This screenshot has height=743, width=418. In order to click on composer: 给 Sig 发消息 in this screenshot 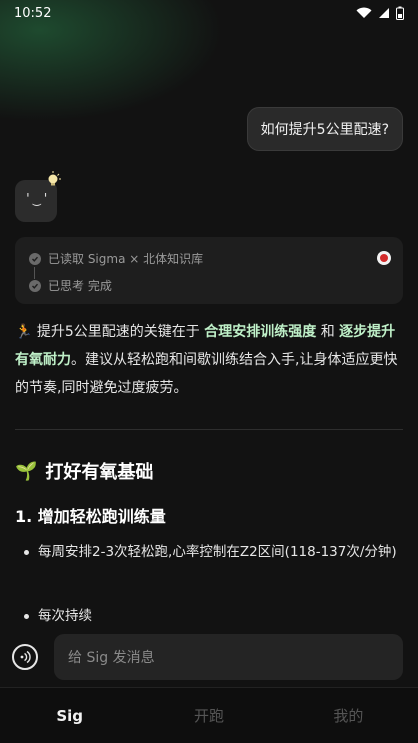, I will do `click(209, 656)`.